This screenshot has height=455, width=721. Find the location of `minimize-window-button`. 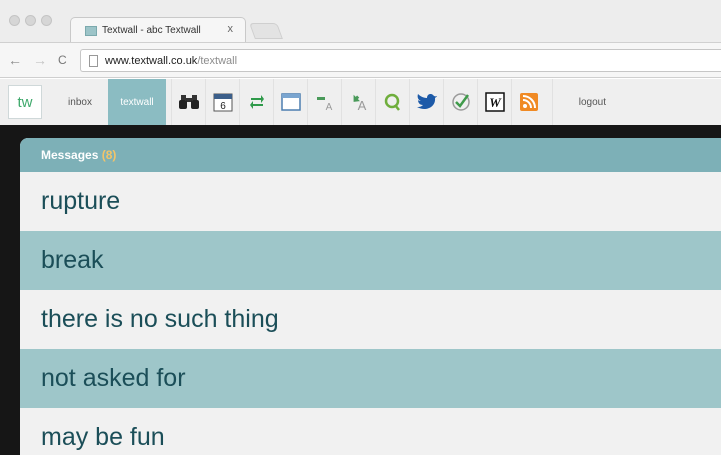

minimize-window-button is located at coordinates (30, 20).